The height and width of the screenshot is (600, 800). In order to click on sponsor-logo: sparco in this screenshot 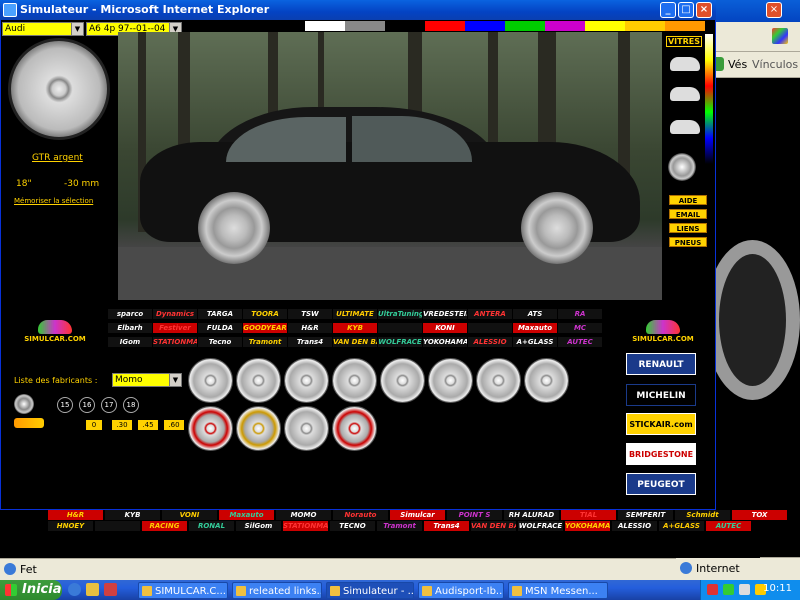, I will do `click(130, 314)`.